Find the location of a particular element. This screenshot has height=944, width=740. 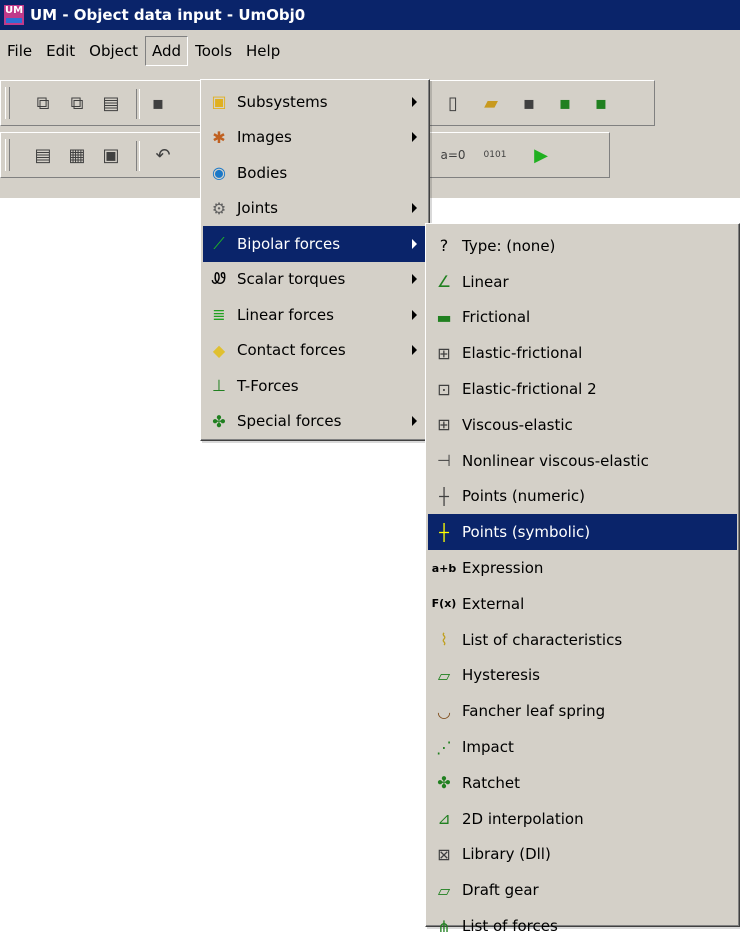

menu-item-label: Impact is located at coordinates (488, 747).